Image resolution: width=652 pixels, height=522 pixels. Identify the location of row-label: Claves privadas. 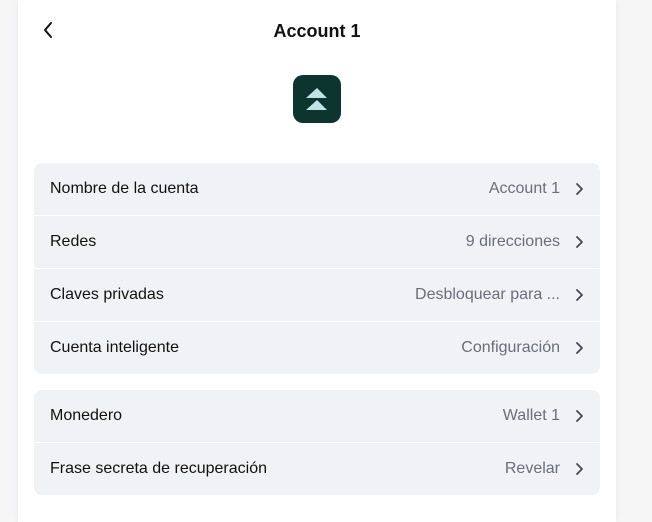
(107, 294).